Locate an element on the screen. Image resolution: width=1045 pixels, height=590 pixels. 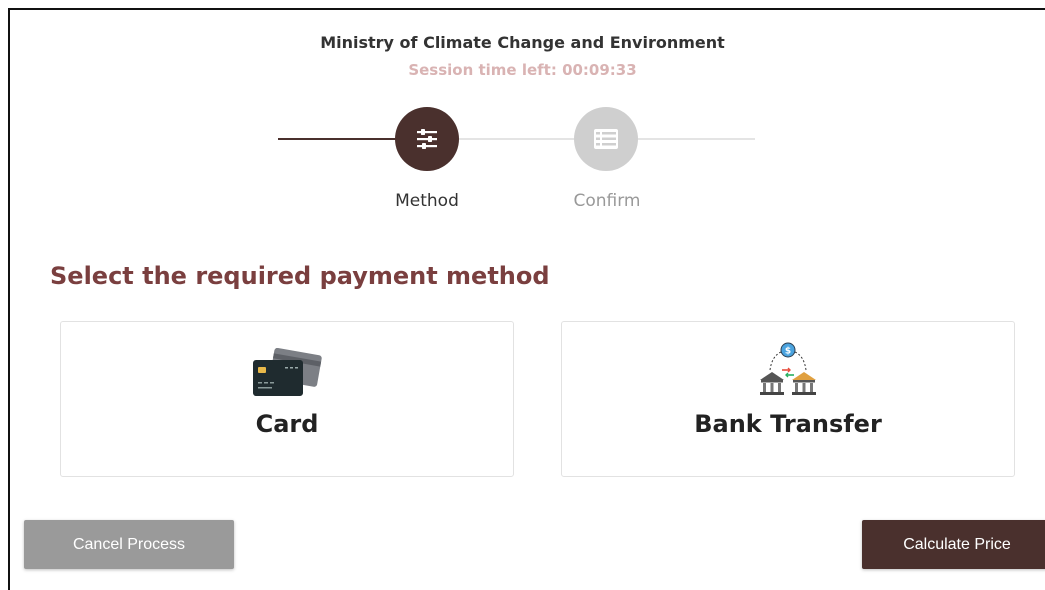
session-timer: Session time left: 00:09:33 is located at coordinates (522, 70).